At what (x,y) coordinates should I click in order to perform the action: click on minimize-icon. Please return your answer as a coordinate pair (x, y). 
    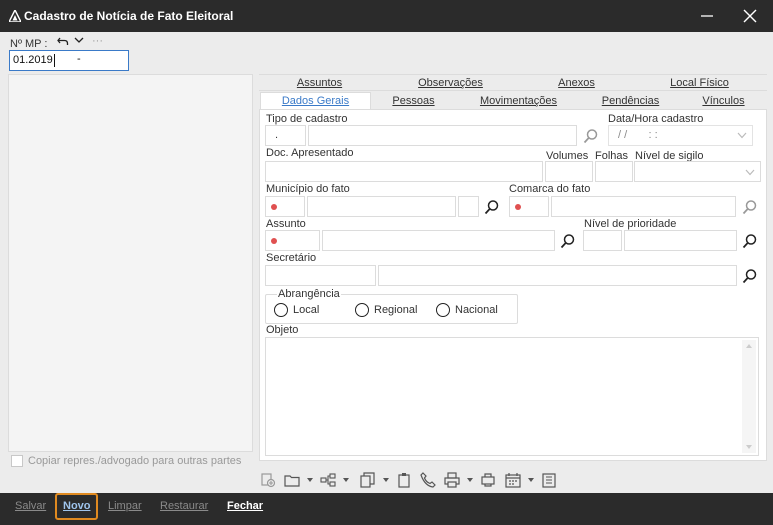
    Looking at the image, I should click on (707, 16).